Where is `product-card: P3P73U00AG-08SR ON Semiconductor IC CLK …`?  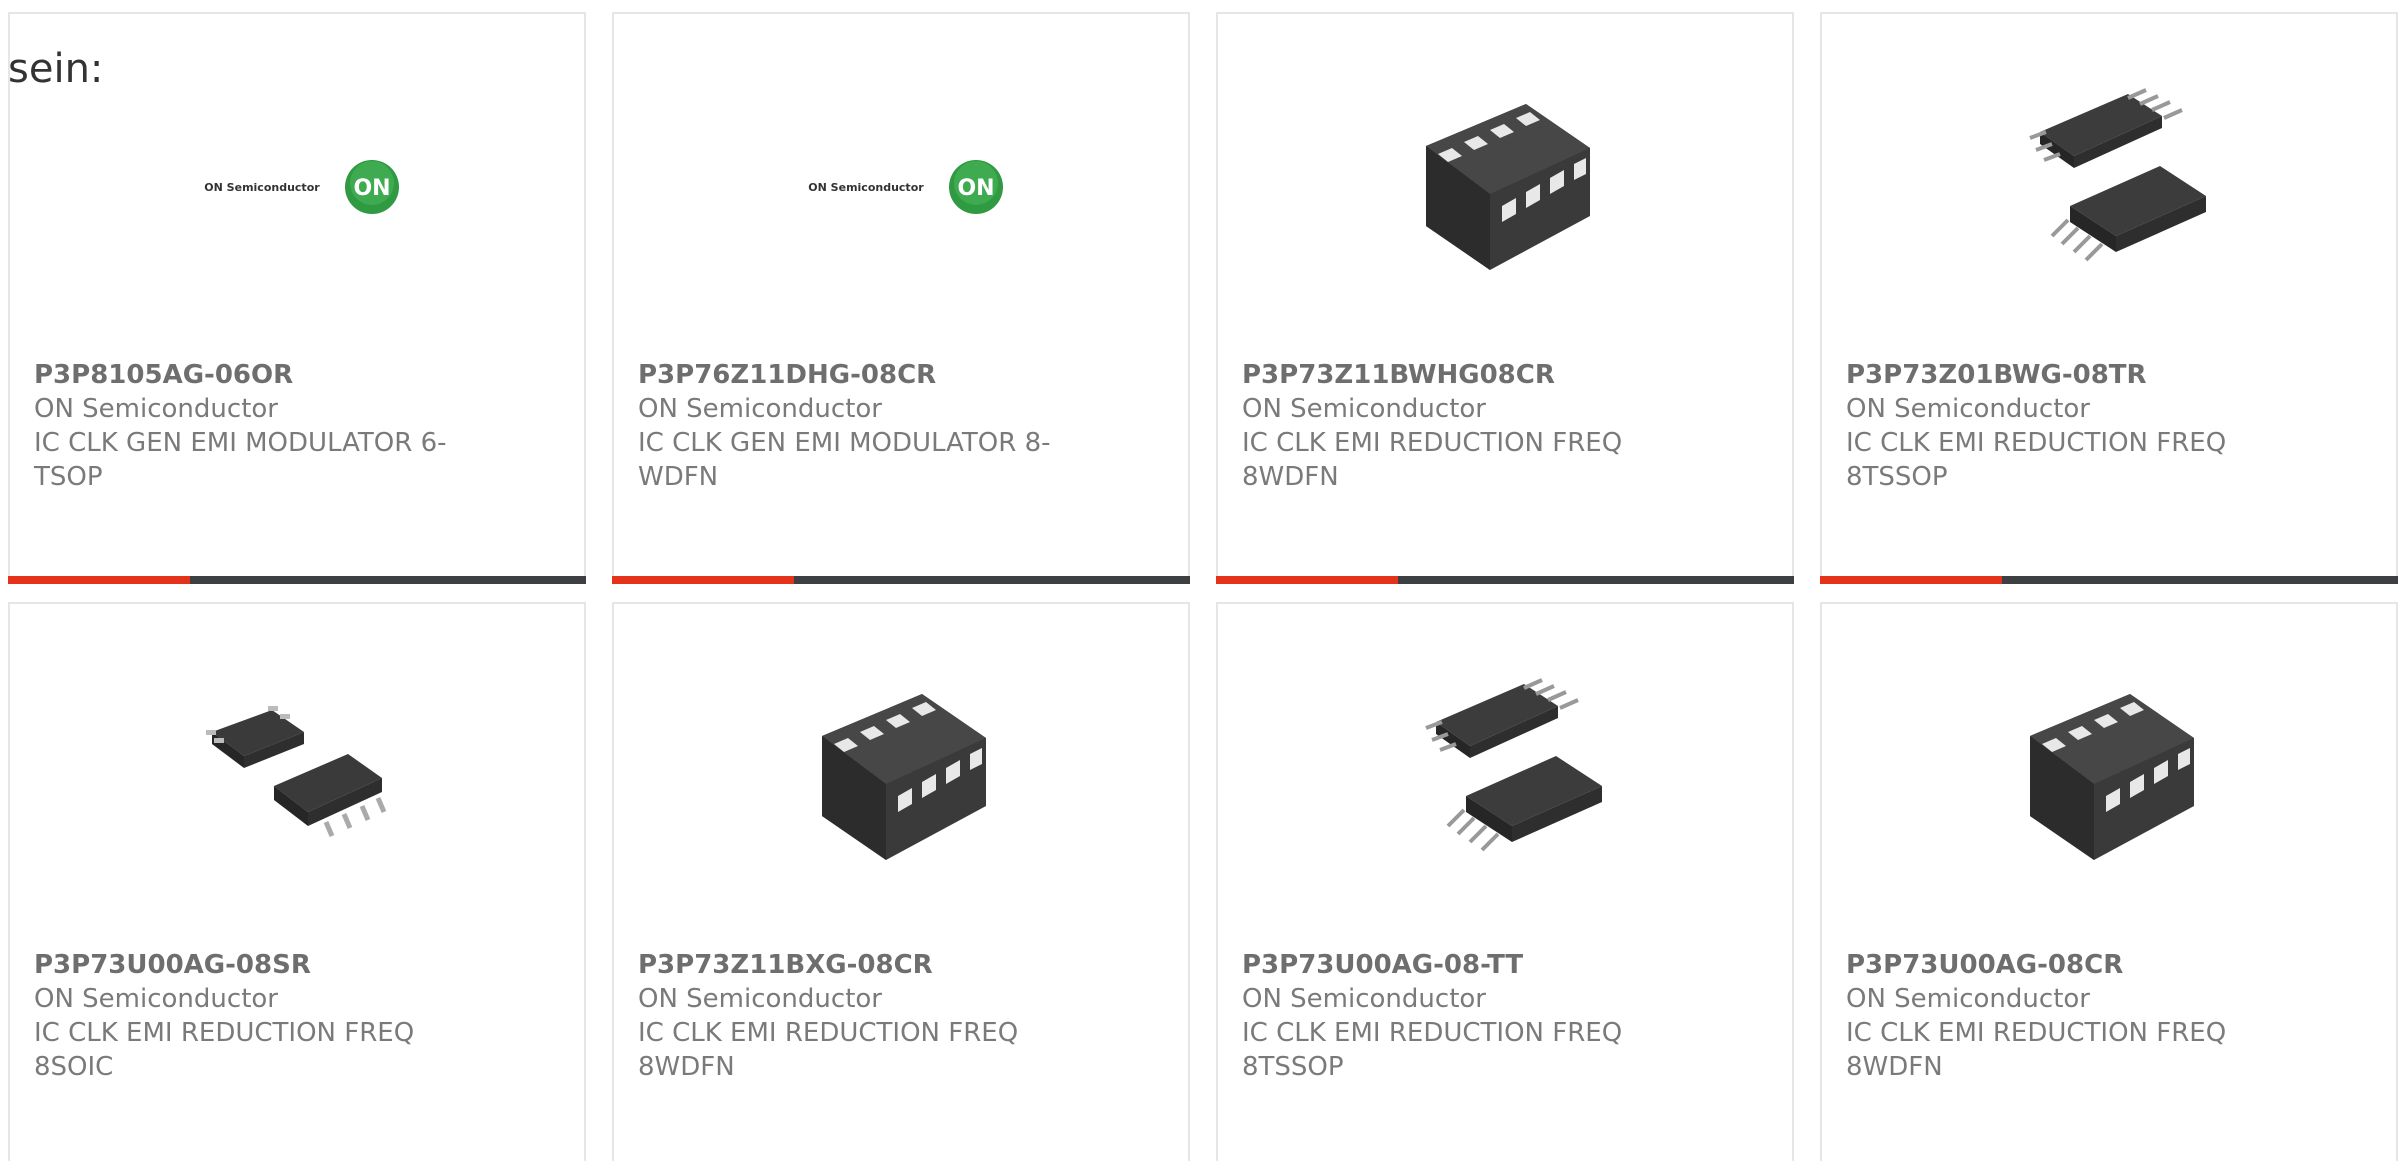 product-card: P3P73U00AG-08SR ON Semiconductor IC CLK … is located at coordinates (297, 881).